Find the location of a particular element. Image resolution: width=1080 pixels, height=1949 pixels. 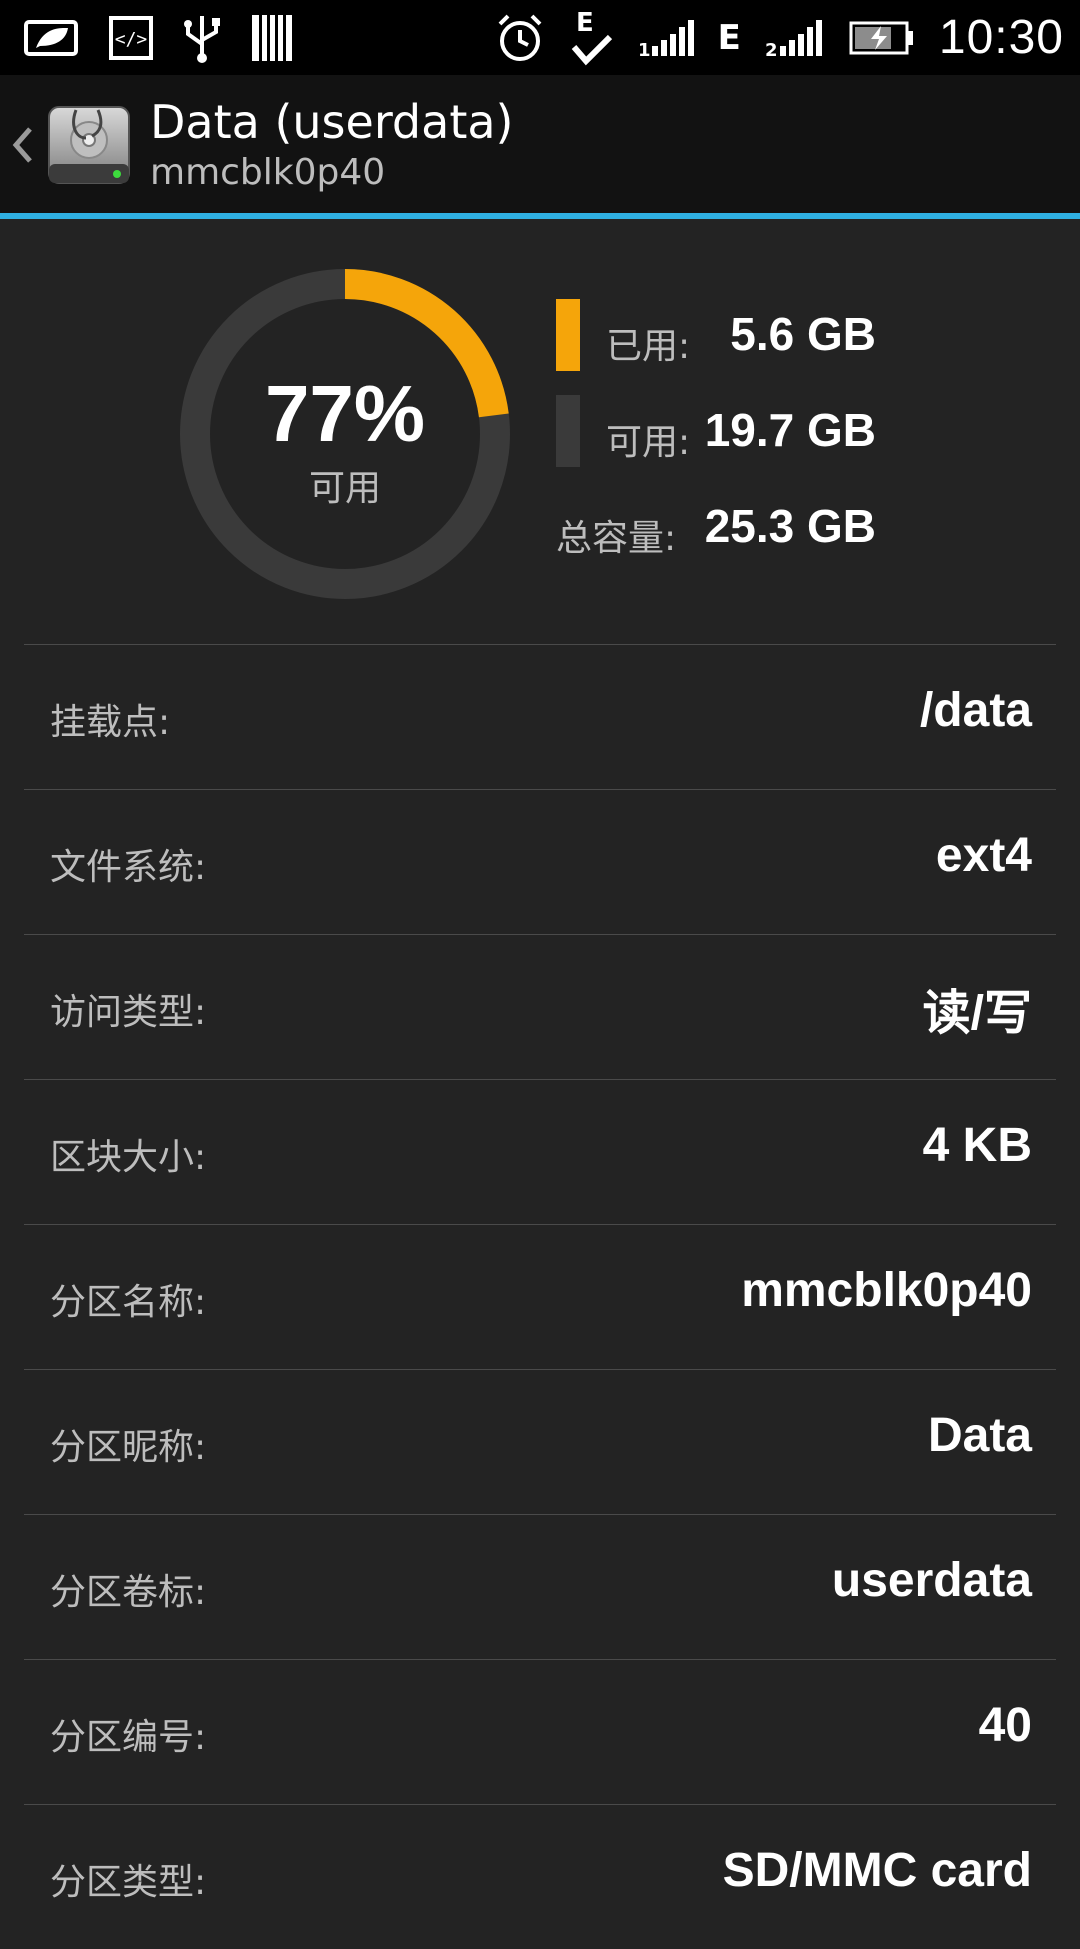

detail-label: 分区卷标: is located at coordinates (128, 1592).